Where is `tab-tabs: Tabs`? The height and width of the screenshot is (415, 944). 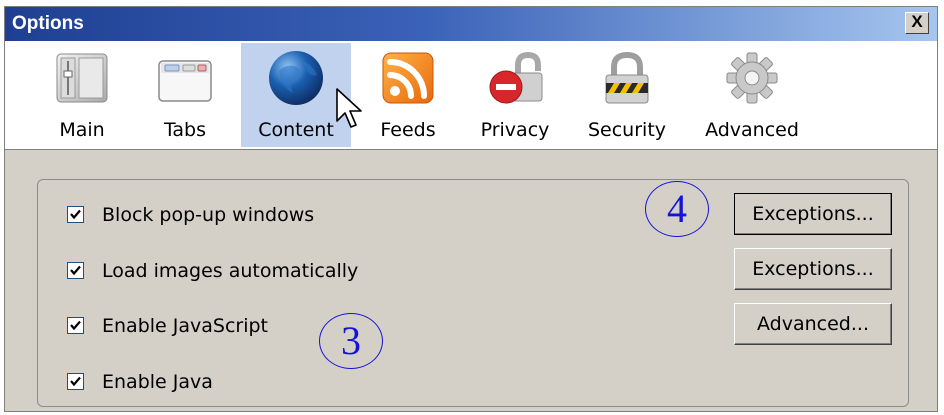 tab-tabs: Tabs is located at coordinates (185, 95).